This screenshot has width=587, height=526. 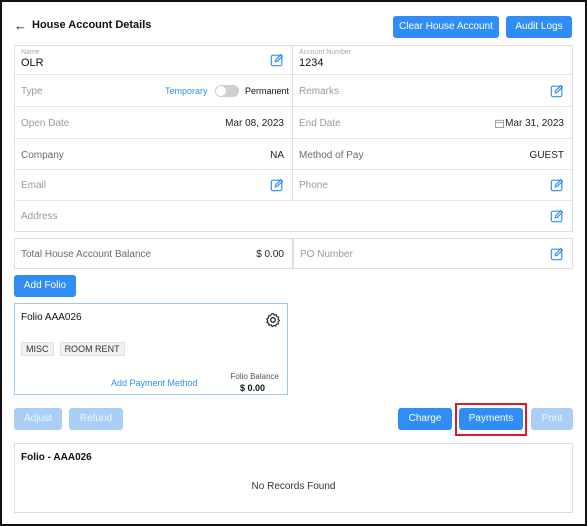 I want to click on end-date-value: Mar 31, 2023, so click(x=534, y=123).